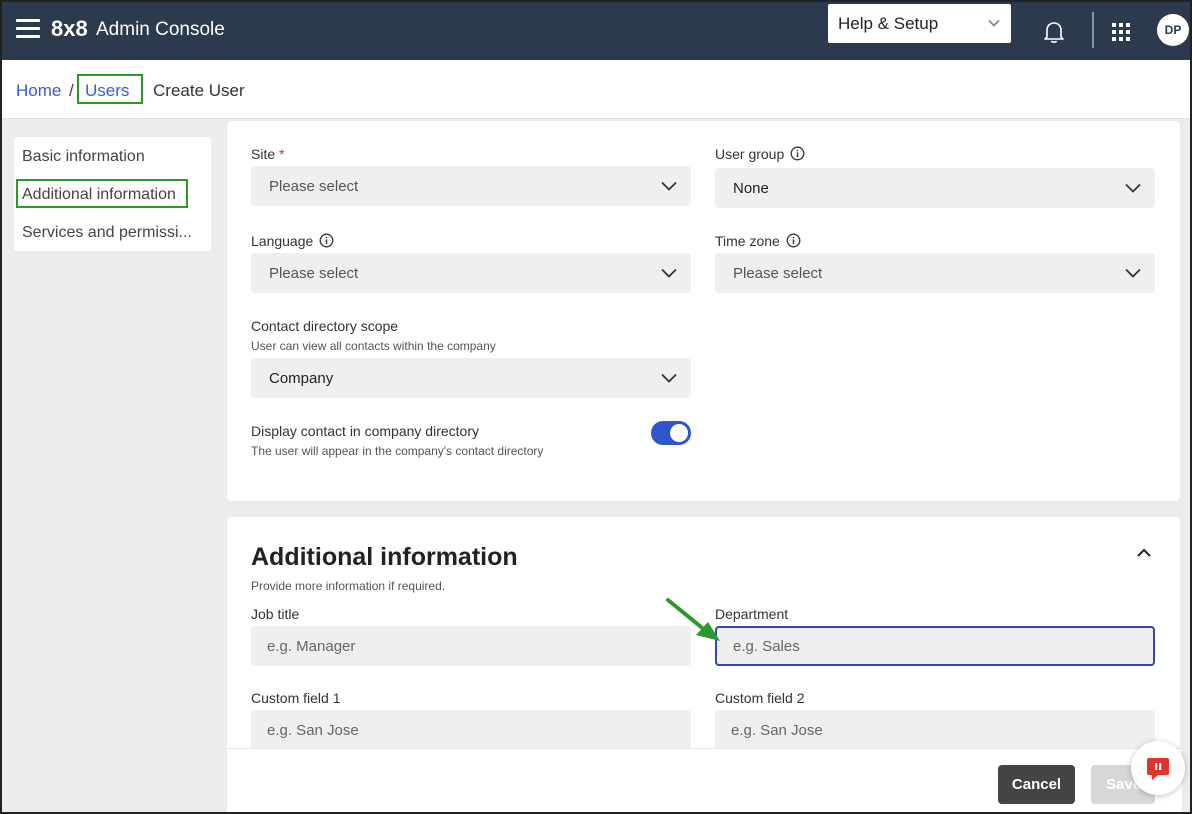 This screenshot has height=814, width=1192. Describe the element at coordinates (935, 273) in the screenshot. I see `time-zone-select: Please select` at that location.